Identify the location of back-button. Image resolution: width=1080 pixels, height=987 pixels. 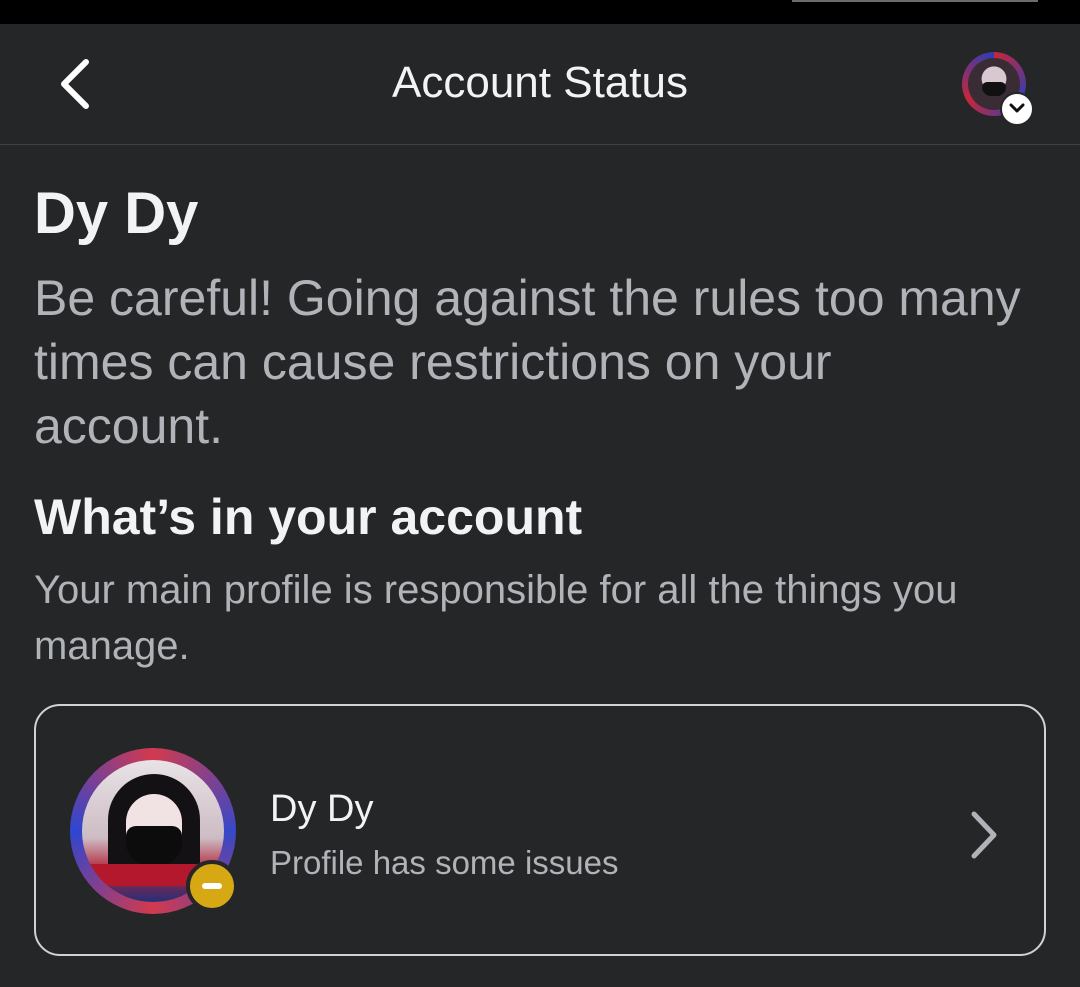
(76, 84).